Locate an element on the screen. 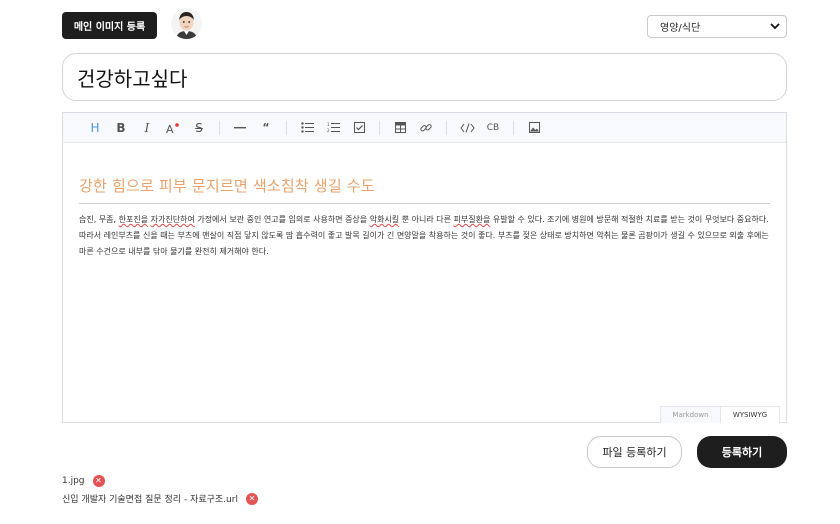 The height and width of the screenshot is (524, 840). text-color-icon: A is located at coordinates (173, 128).